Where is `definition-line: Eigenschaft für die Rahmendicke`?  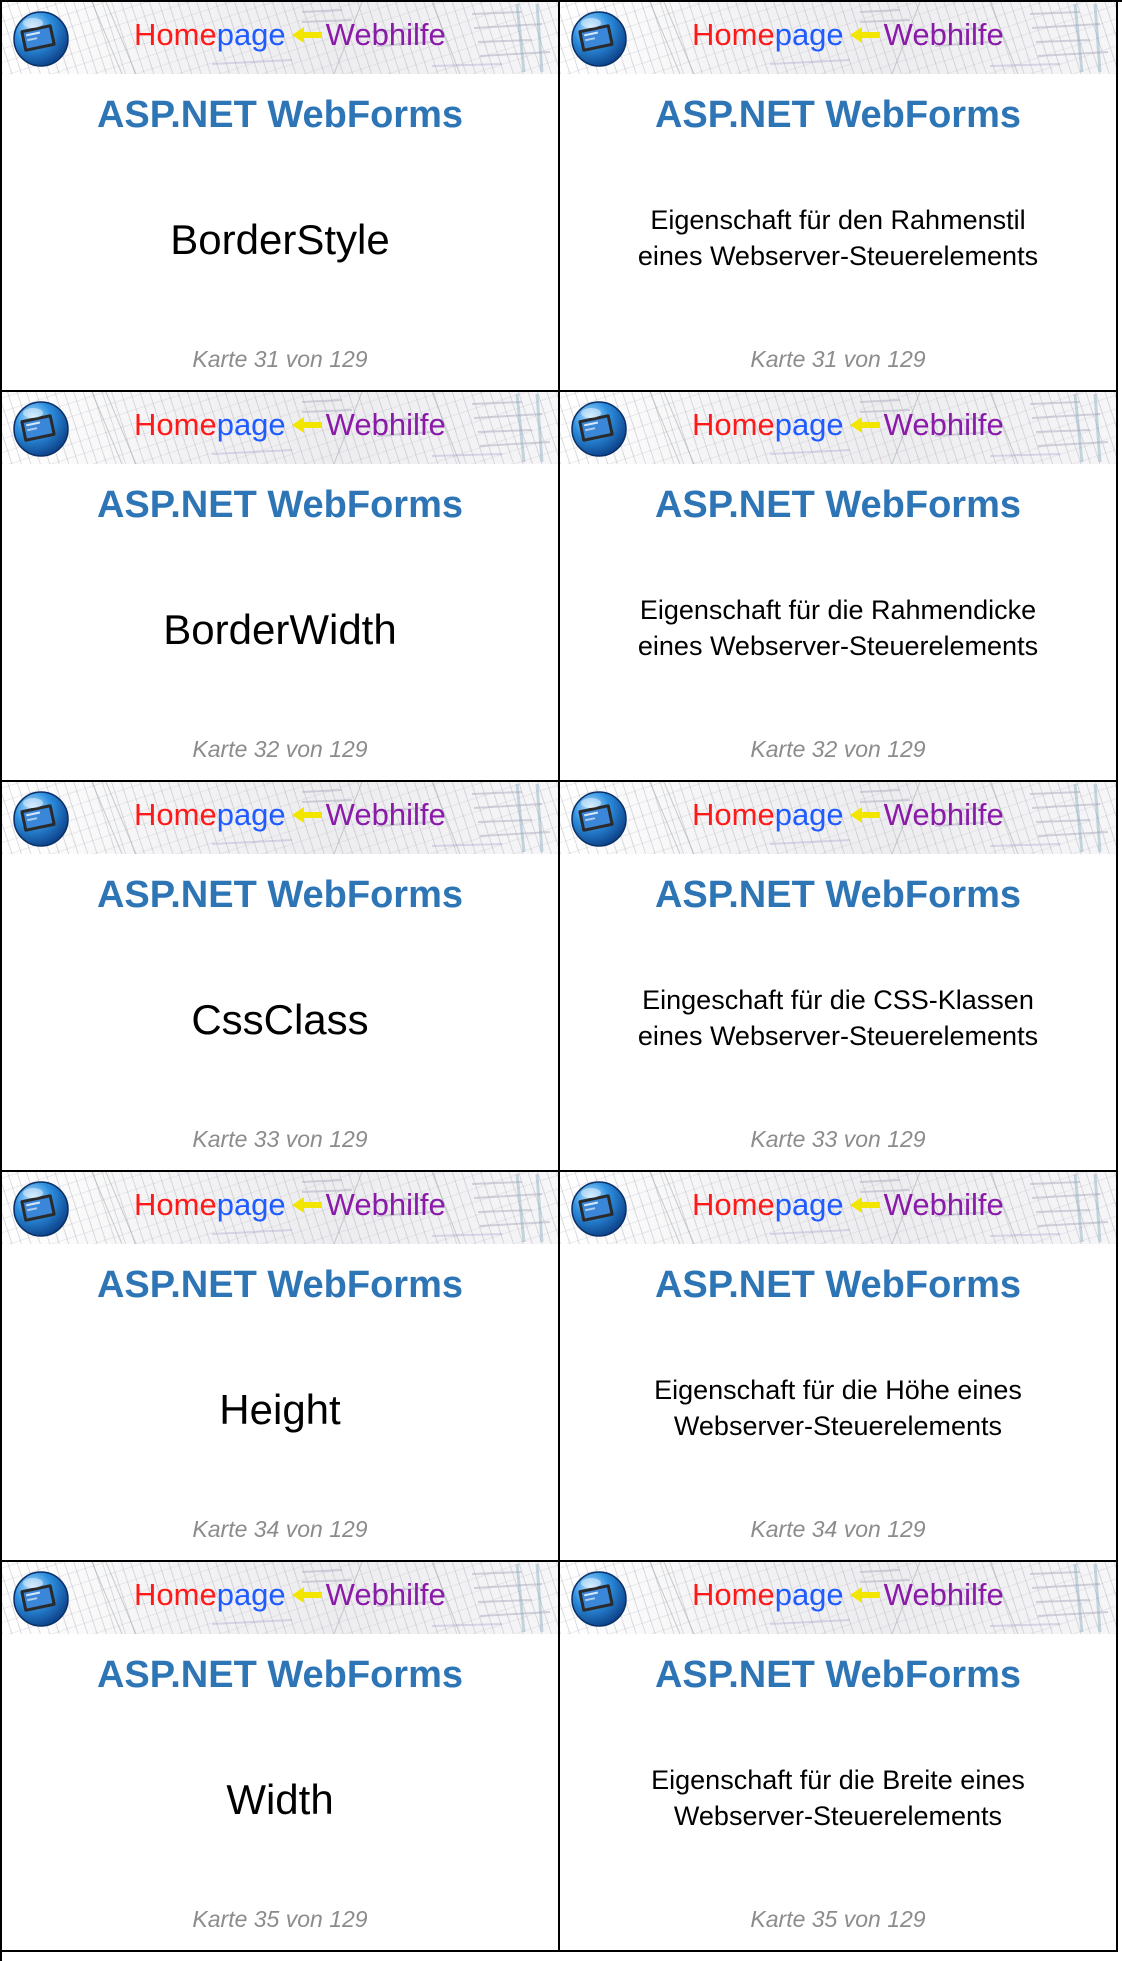
definition-line: Eigenschaft für die Rahmendicke is located at coordinates (838, 610).